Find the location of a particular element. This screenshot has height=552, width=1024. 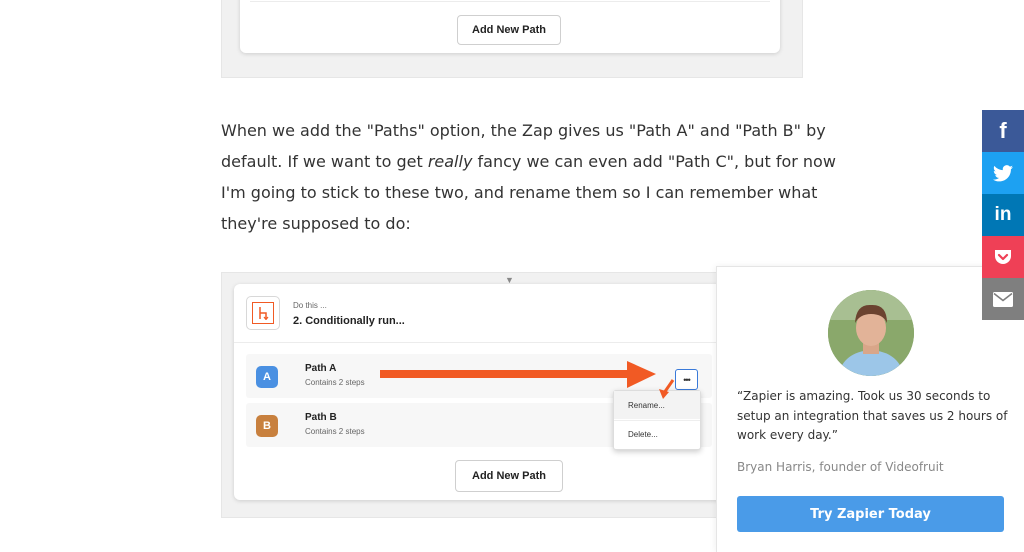

pocket-icon is located at coordinates (1003, 257).